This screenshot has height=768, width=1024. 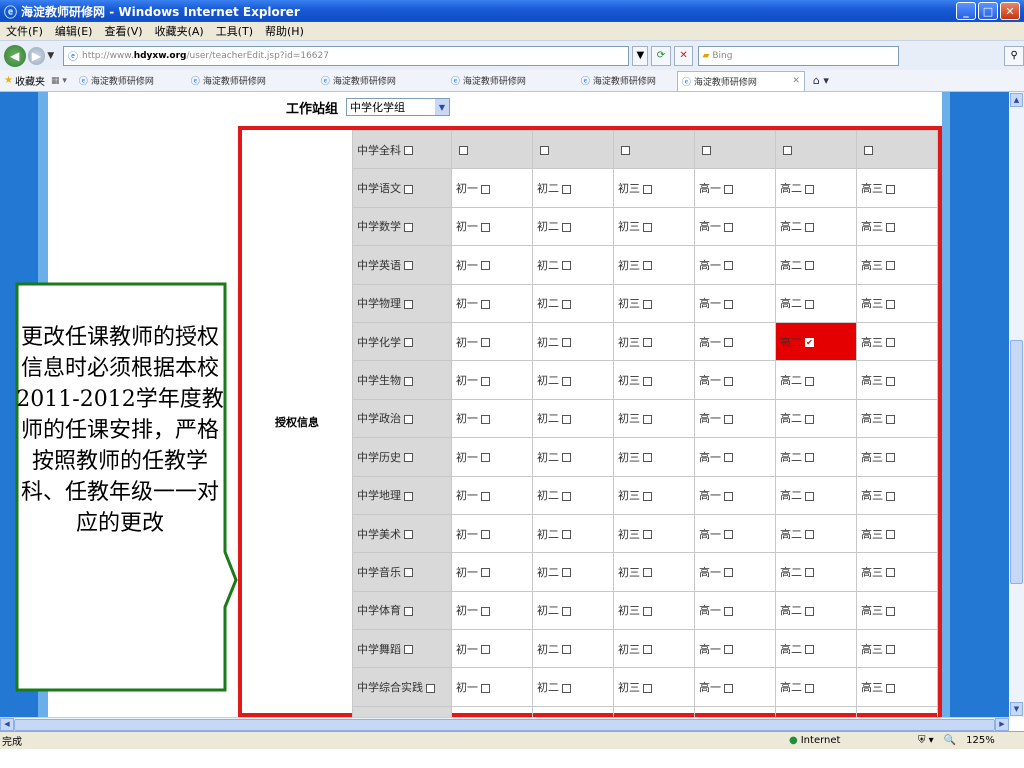 What do you see at coordinates (640, 55) in the screenshot?
I see `address-dropdown-icon: ▼` at bounding box center [640, 55].